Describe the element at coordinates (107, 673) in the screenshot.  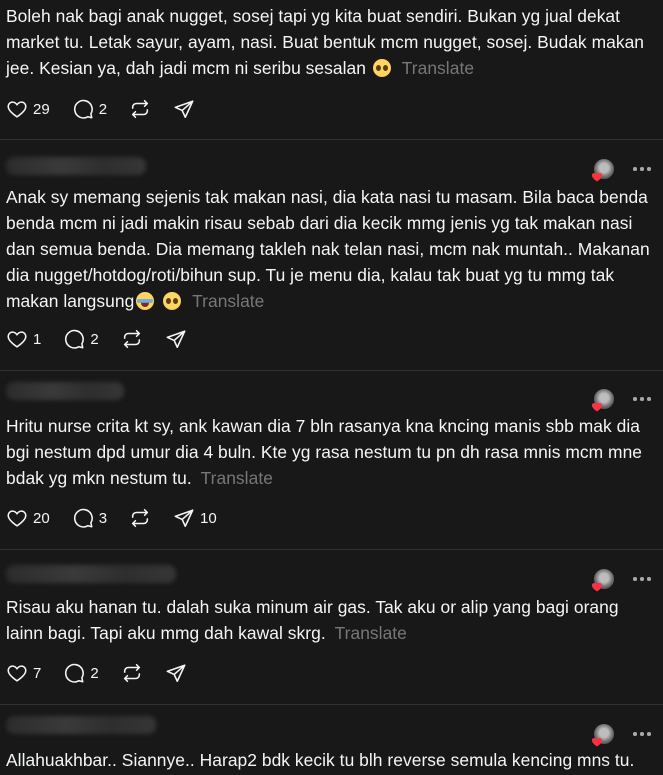
I see `post-actions: 7 2` at that location.